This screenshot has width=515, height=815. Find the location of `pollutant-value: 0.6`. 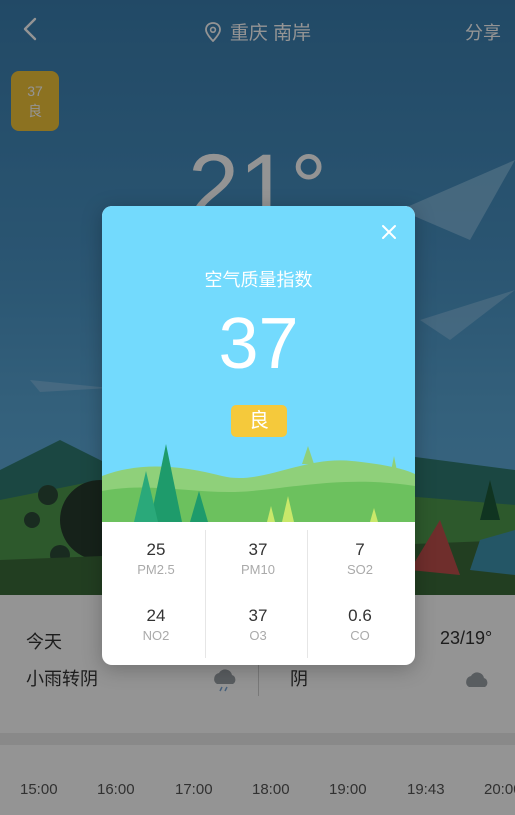

pollutant-value: 0.6 is located at coordinates (360, 615).